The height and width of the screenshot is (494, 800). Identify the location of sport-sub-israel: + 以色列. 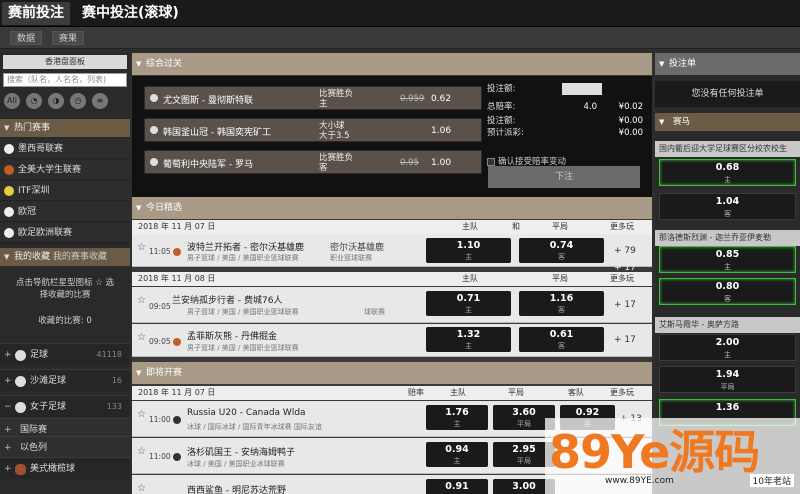
(65, 447).